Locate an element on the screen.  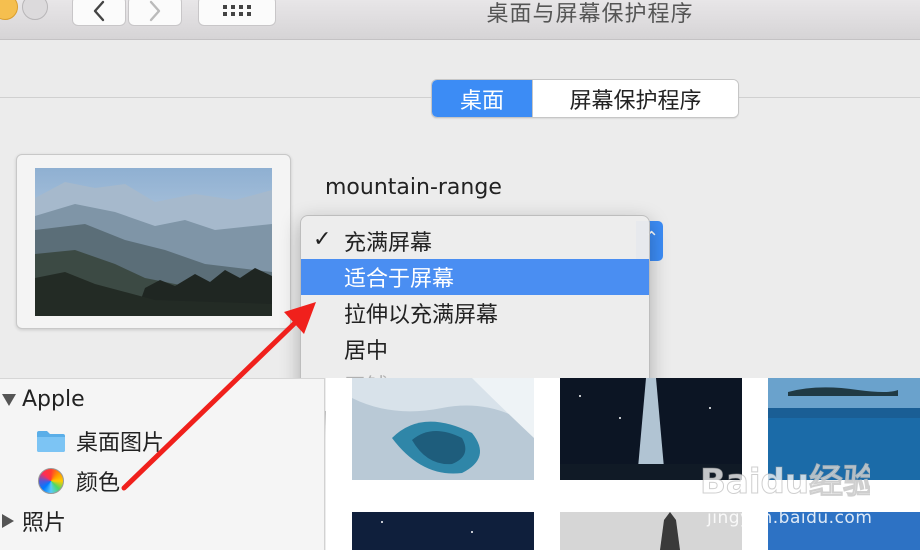
sidebar-item-desktop-pictures: 桌面图片 is located at coordinates (100, 441).